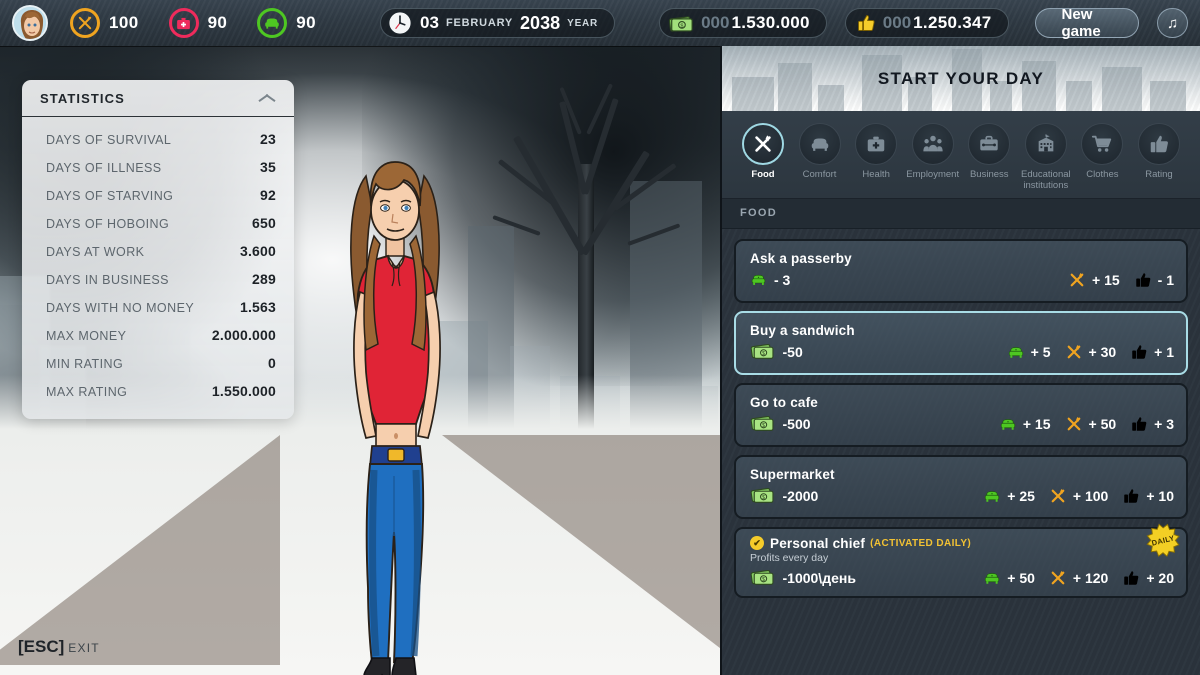 This screenshot has height=675, width=1200. I want to click on statistics-row-value: 1.563, so click(257, 307).